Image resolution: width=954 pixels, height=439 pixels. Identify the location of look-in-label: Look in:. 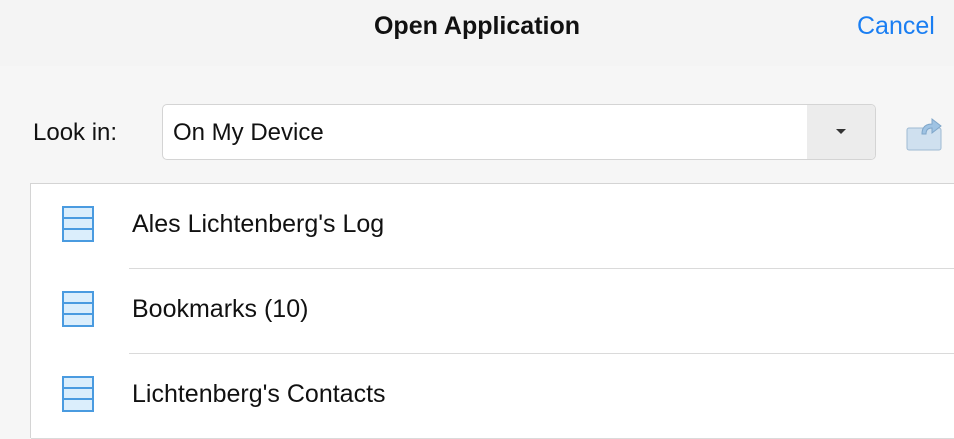
(75, 132).